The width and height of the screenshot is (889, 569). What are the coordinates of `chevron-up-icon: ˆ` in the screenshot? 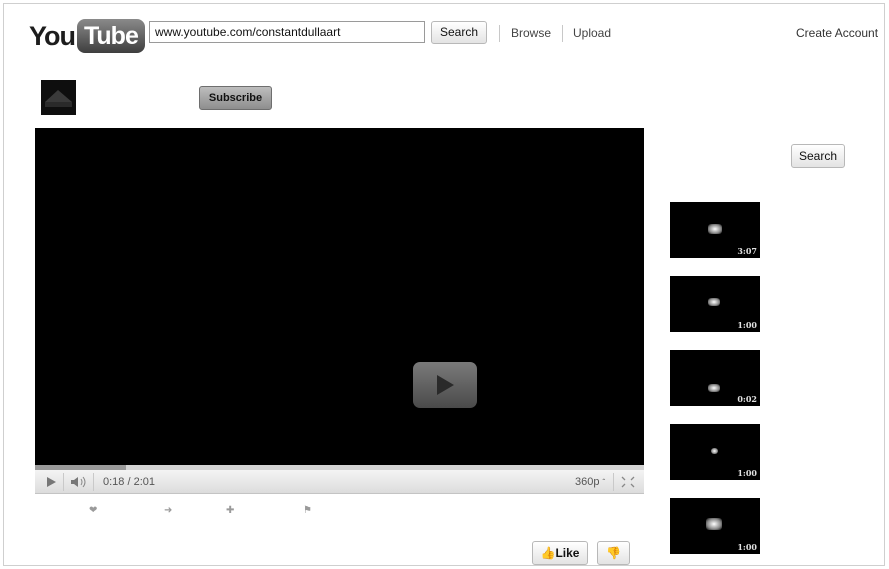 It's located at (604, 482).